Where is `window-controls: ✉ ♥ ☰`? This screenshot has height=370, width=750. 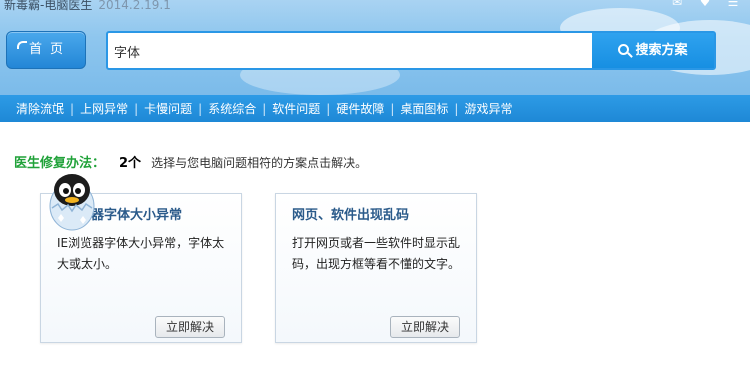 window-controls: ✉ ♥ ☰ is located at coordinates (705, 4).